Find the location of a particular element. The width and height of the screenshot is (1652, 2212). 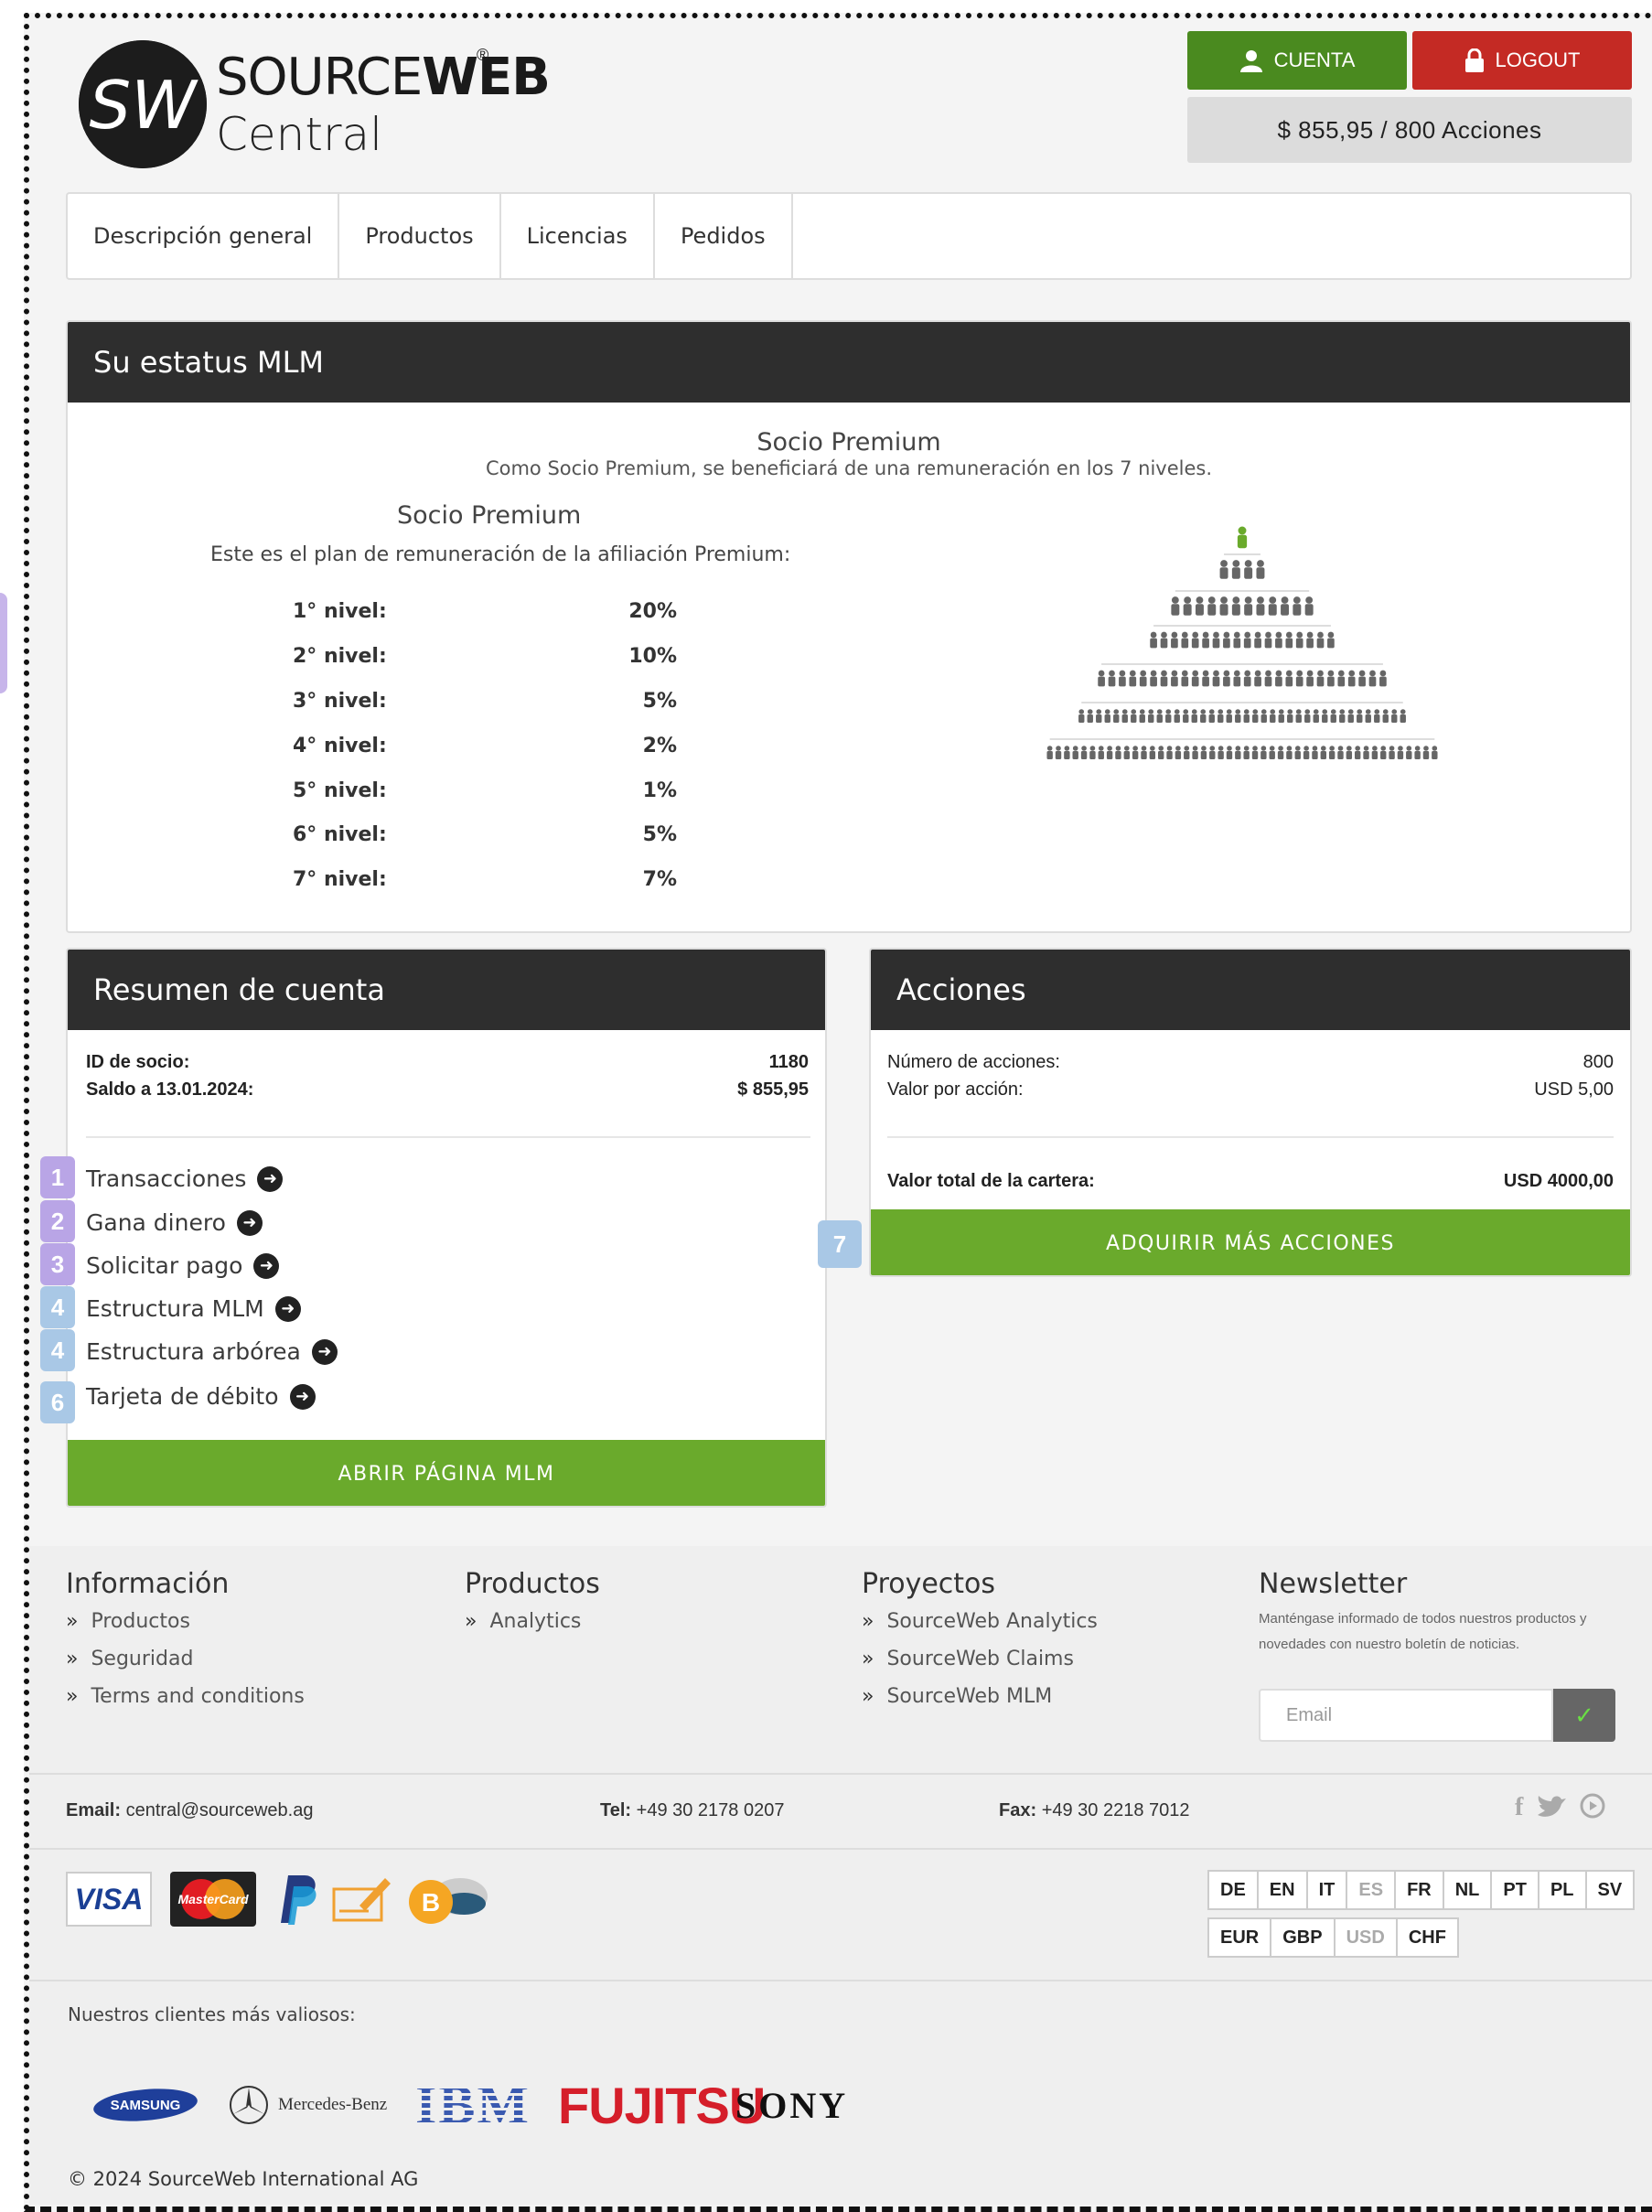

link-earn-money: Gana dinero ➜ is located at coordinates (174, 1222).